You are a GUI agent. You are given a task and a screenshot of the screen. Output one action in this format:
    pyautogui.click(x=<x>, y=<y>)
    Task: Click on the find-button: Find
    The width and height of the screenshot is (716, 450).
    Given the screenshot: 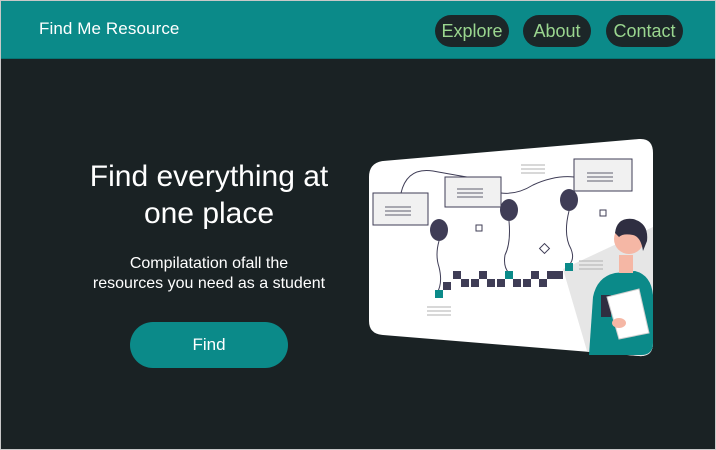 What is the action you would take?
    pyautogui.click(x=209, y=345)
    